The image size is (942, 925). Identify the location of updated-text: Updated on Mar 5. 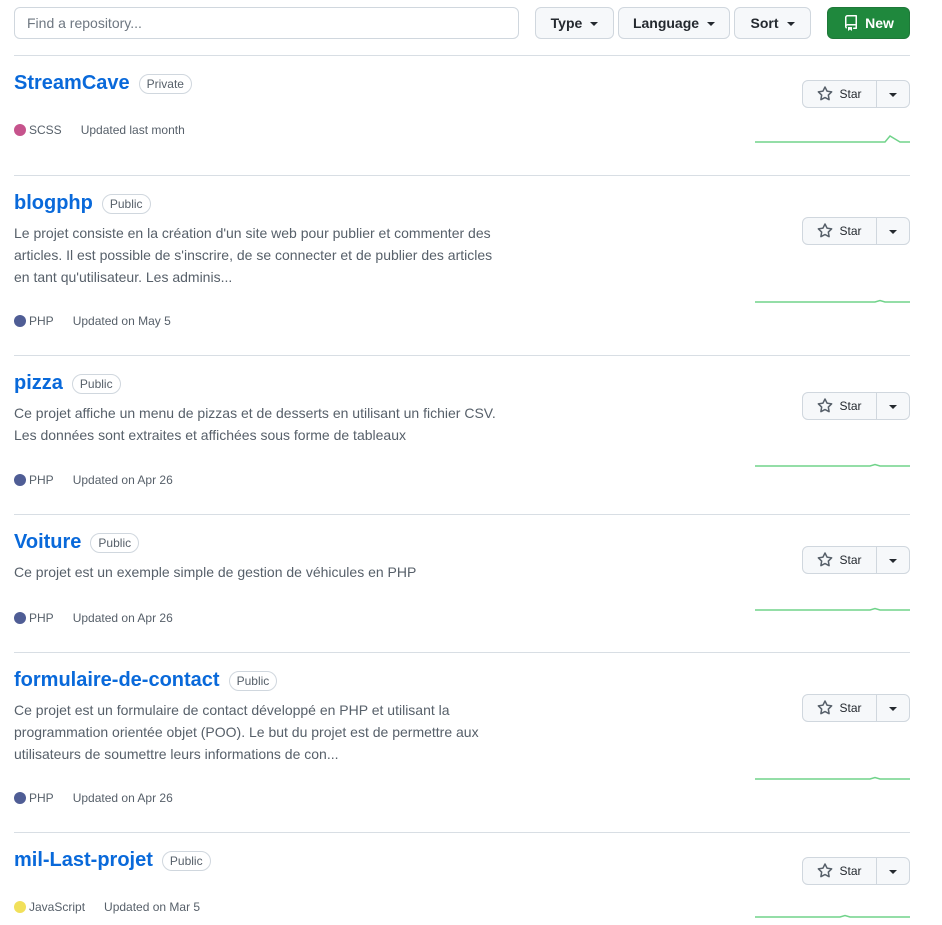
(152, 907).